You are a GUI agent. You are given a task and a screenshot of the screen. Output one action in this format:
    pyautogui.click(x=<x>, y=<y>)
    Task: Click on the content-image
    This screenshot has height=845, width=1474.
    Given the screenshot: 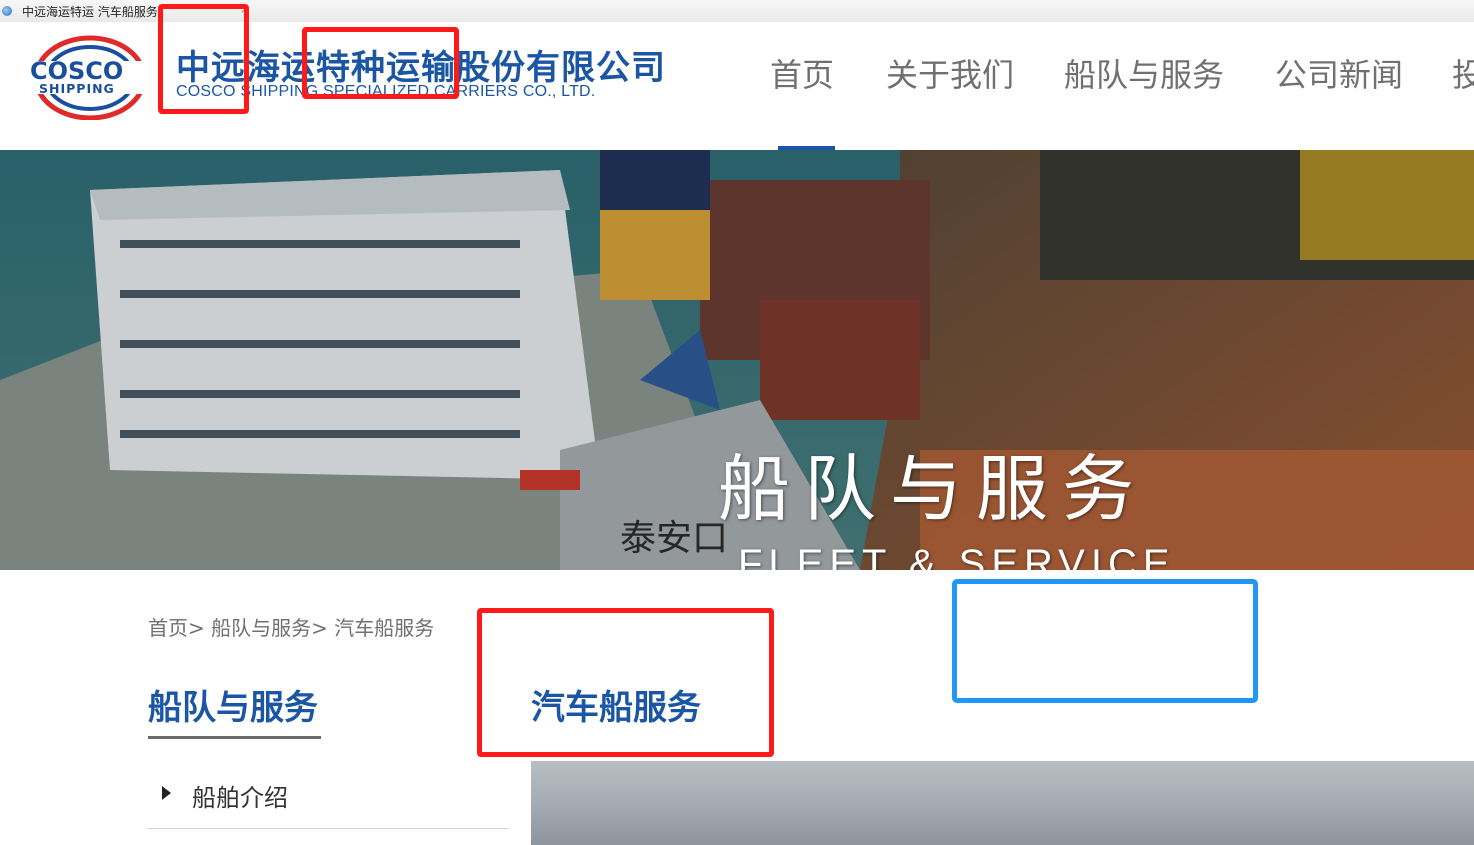 What is the action you would take?
    pyautogui.click(x=1002, y=803)
    